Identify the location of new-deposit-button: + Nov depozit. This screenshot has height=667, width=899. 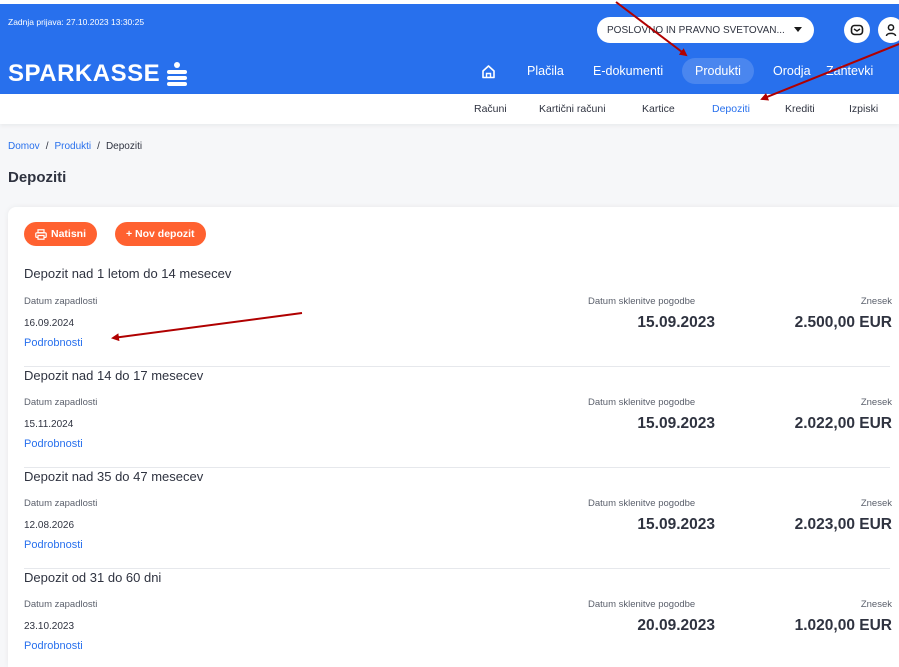
(160, 234).